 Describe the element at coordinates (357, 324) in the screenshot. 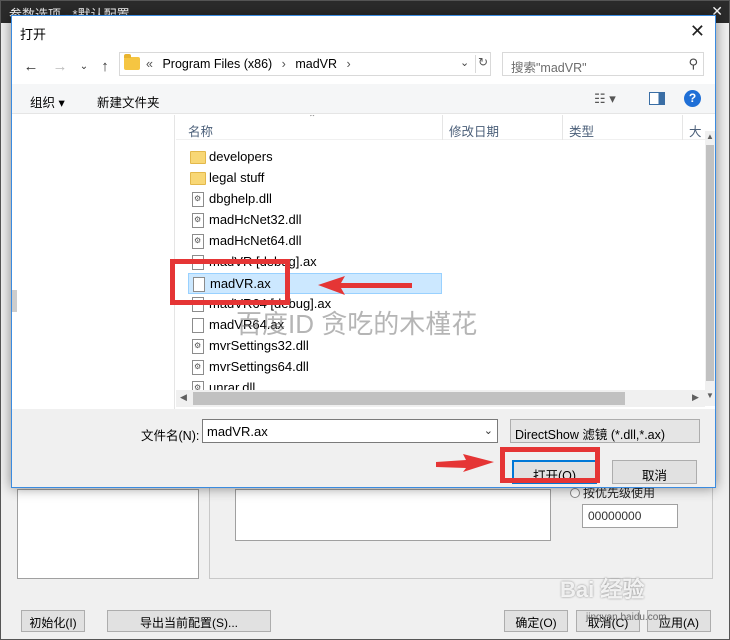

I see `watermark-text: 百度ID 贪吃的木槿花` at that location.